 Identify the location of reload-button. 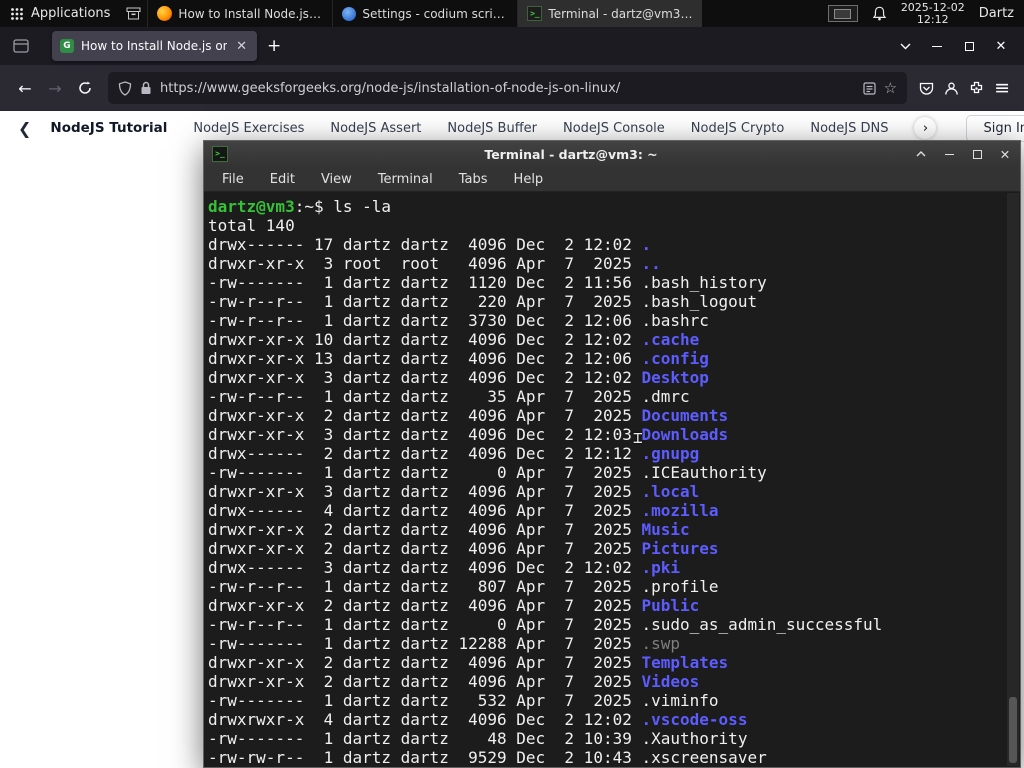
(85, 88).